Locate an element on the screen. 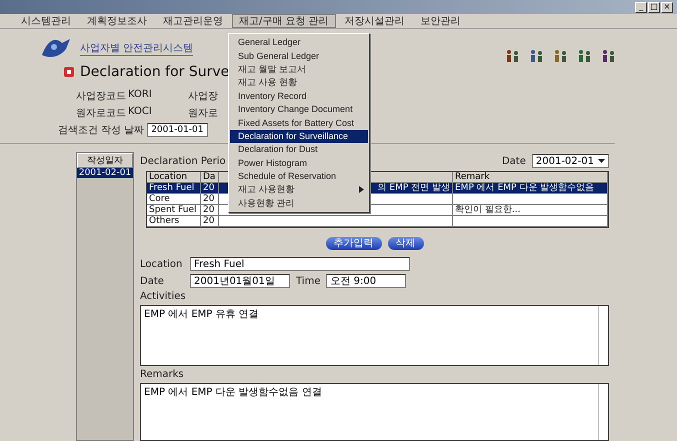 The height and width of the screenshot is (441, 677). form-icon is located at coordinates (69, 72).